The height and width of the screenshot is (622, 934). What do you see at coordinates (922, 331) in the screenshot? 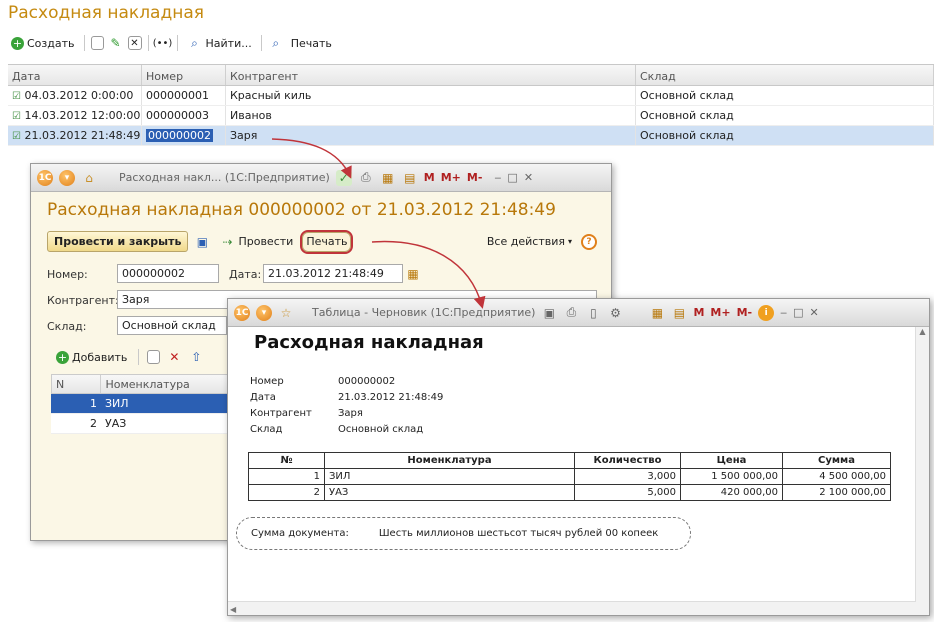
I see `scroll-up-icon: ▲` at bounding box center [922, 331].